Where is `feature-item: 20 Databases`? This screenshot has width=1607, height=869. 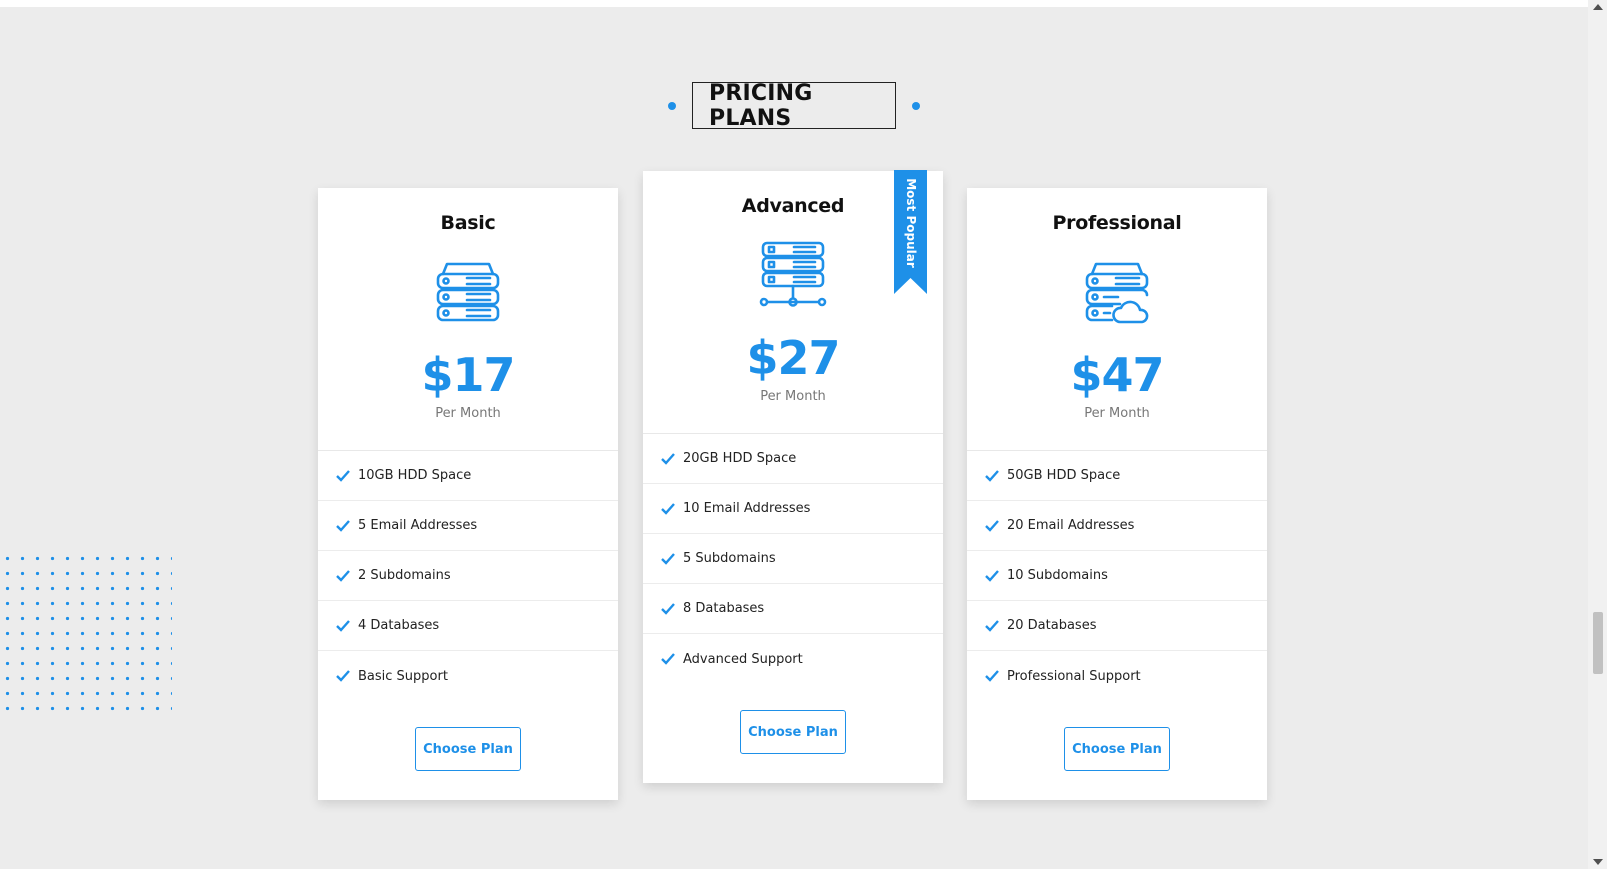
feature-item: 20 Databases is located at coordinates (1117, 626).